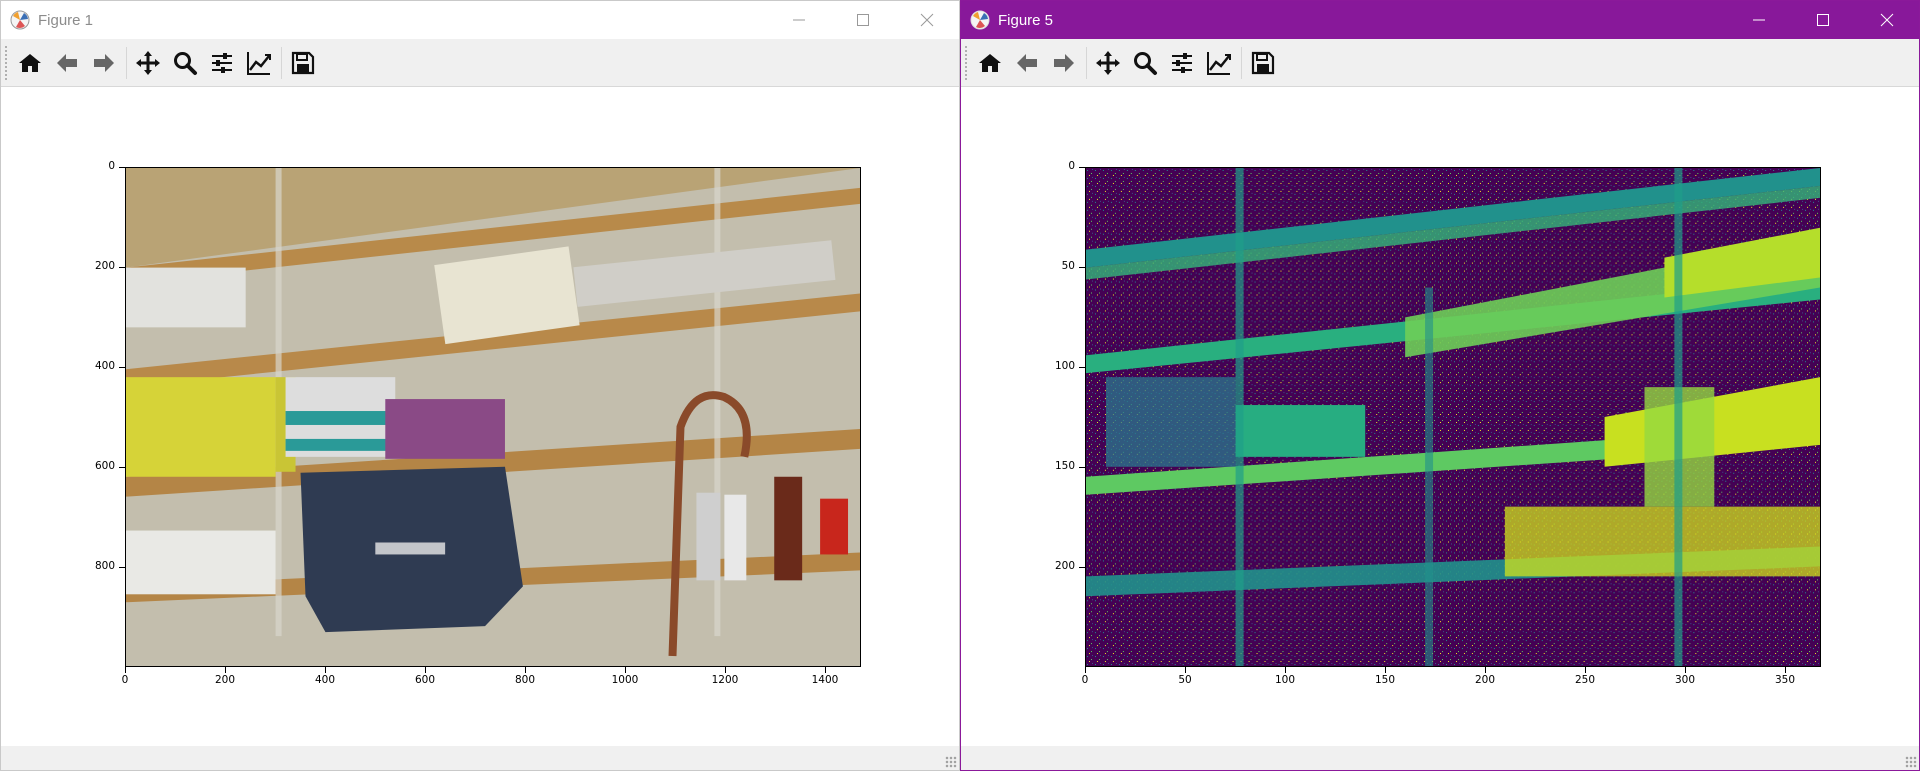  I want to click on line-chart-icon, so click(259, 63).